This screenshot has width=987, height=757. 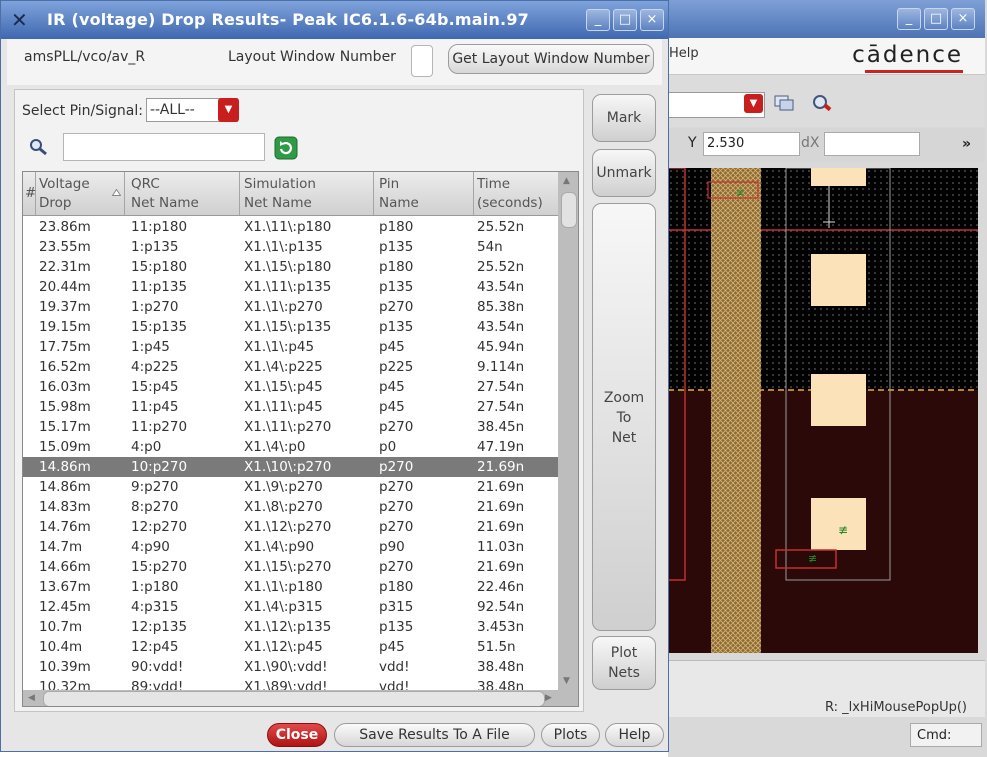 What do you see at coordinates (822, 103) in the screenshot?
I see `zoom-icon` at bounding box center [822, 103].